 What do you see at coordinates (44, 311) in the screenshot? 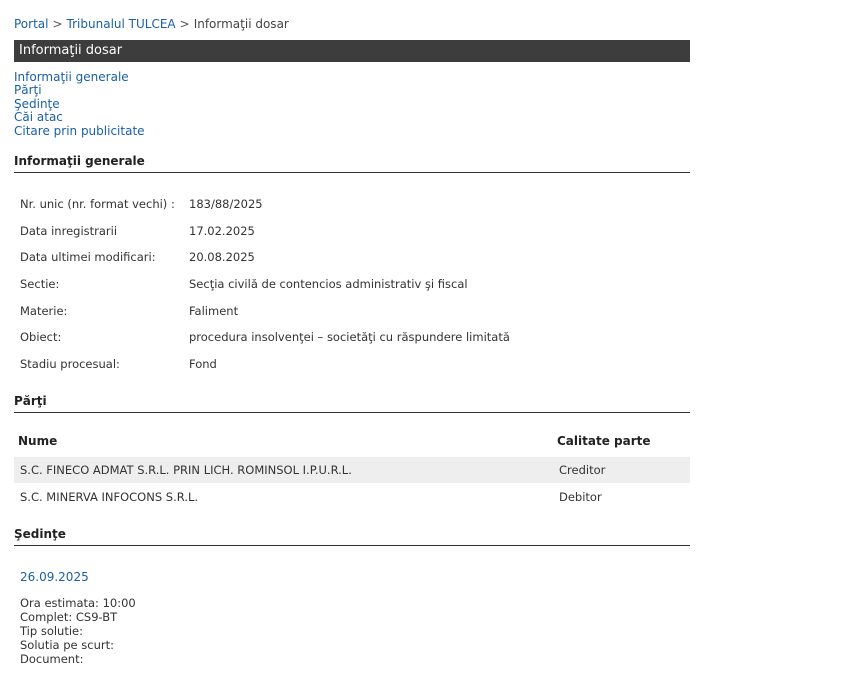
I see `info-label: Materie:` at bounding box center [44, 311].